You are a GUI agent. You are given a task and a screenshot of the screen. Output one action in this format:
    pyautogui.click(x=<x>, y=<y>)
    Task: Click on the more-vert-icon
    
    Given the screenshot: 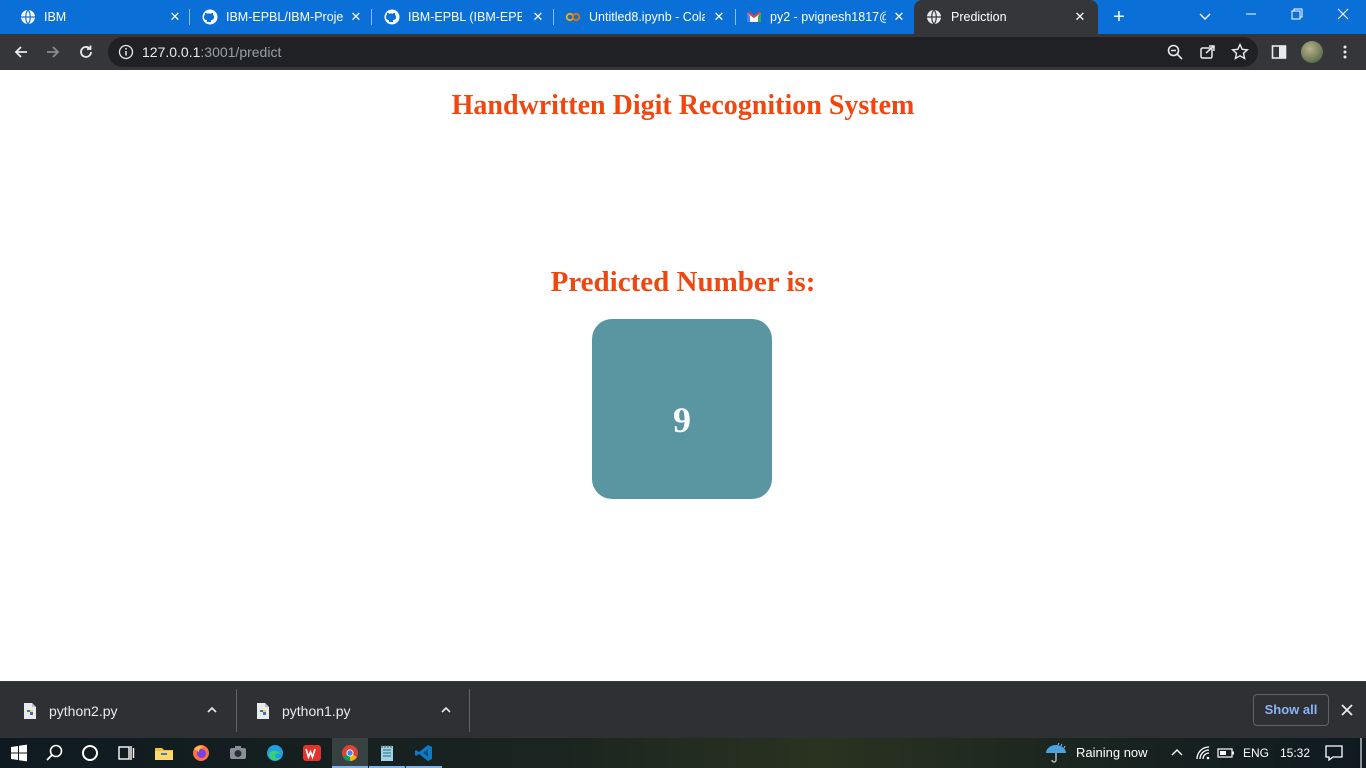 What is the action you would take?
    pyautogui.click(x=1345, y=52)
    